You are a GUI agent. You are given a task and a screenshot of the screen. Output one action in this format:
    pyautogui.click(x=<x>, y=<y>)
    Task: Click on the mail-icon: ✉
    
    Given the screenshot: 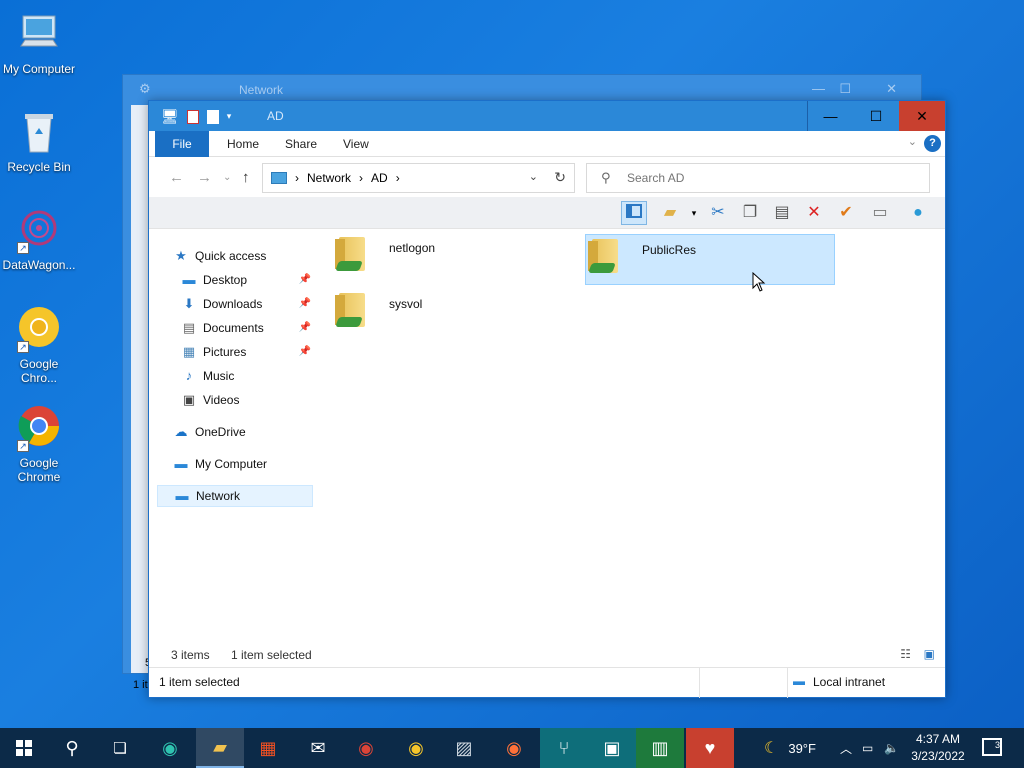 What is the action you would take?
    pyautogui.click(x=318, y=748)
    